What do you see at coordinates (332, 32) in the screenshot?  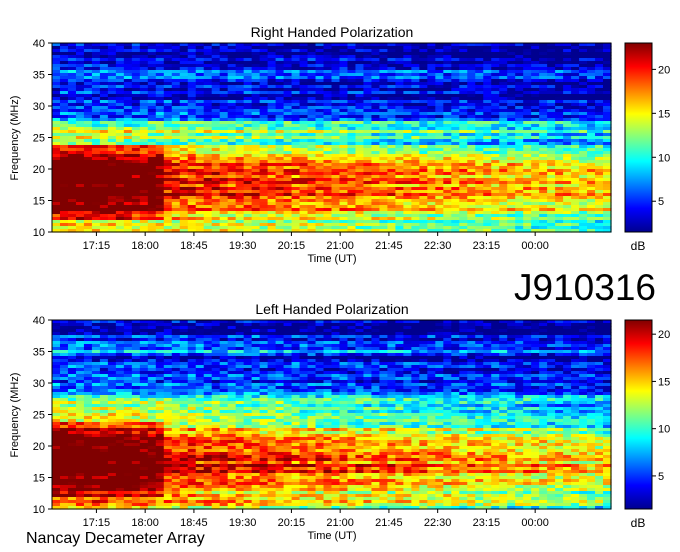 I see `chart-title: Right Handed Polarization` at bounding box center [332, 32].